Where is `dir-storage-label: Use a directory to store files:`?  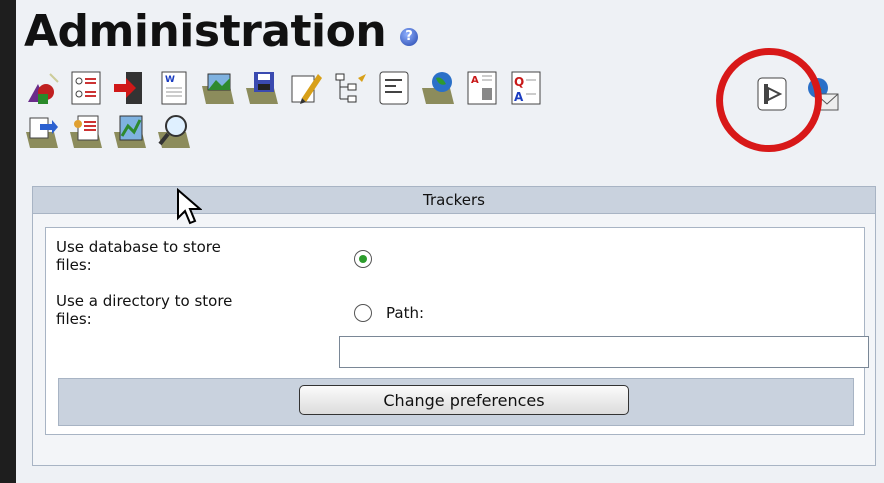 dir-storage-label: Use a directory to store files: is located at coordinates (144, 310).